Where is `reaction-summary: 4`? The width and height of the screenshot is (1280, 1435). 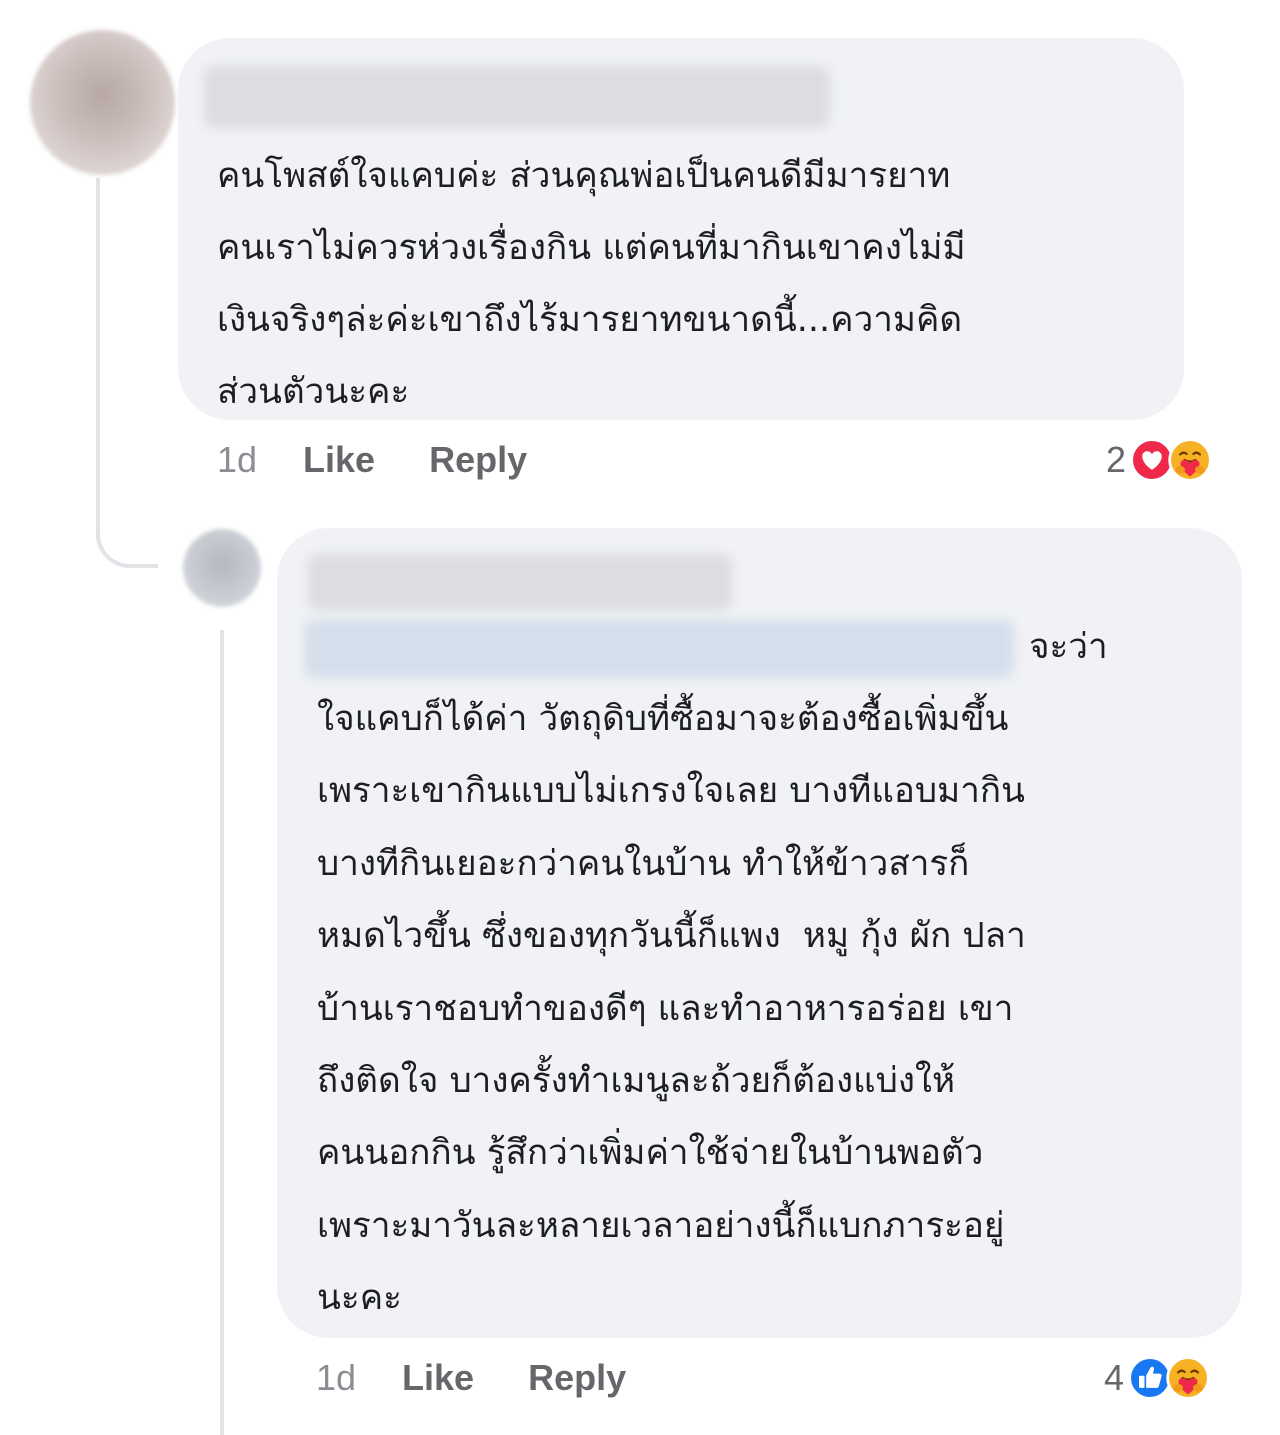 reaction-summary: 4 is located at coordinates (1157, 1378).